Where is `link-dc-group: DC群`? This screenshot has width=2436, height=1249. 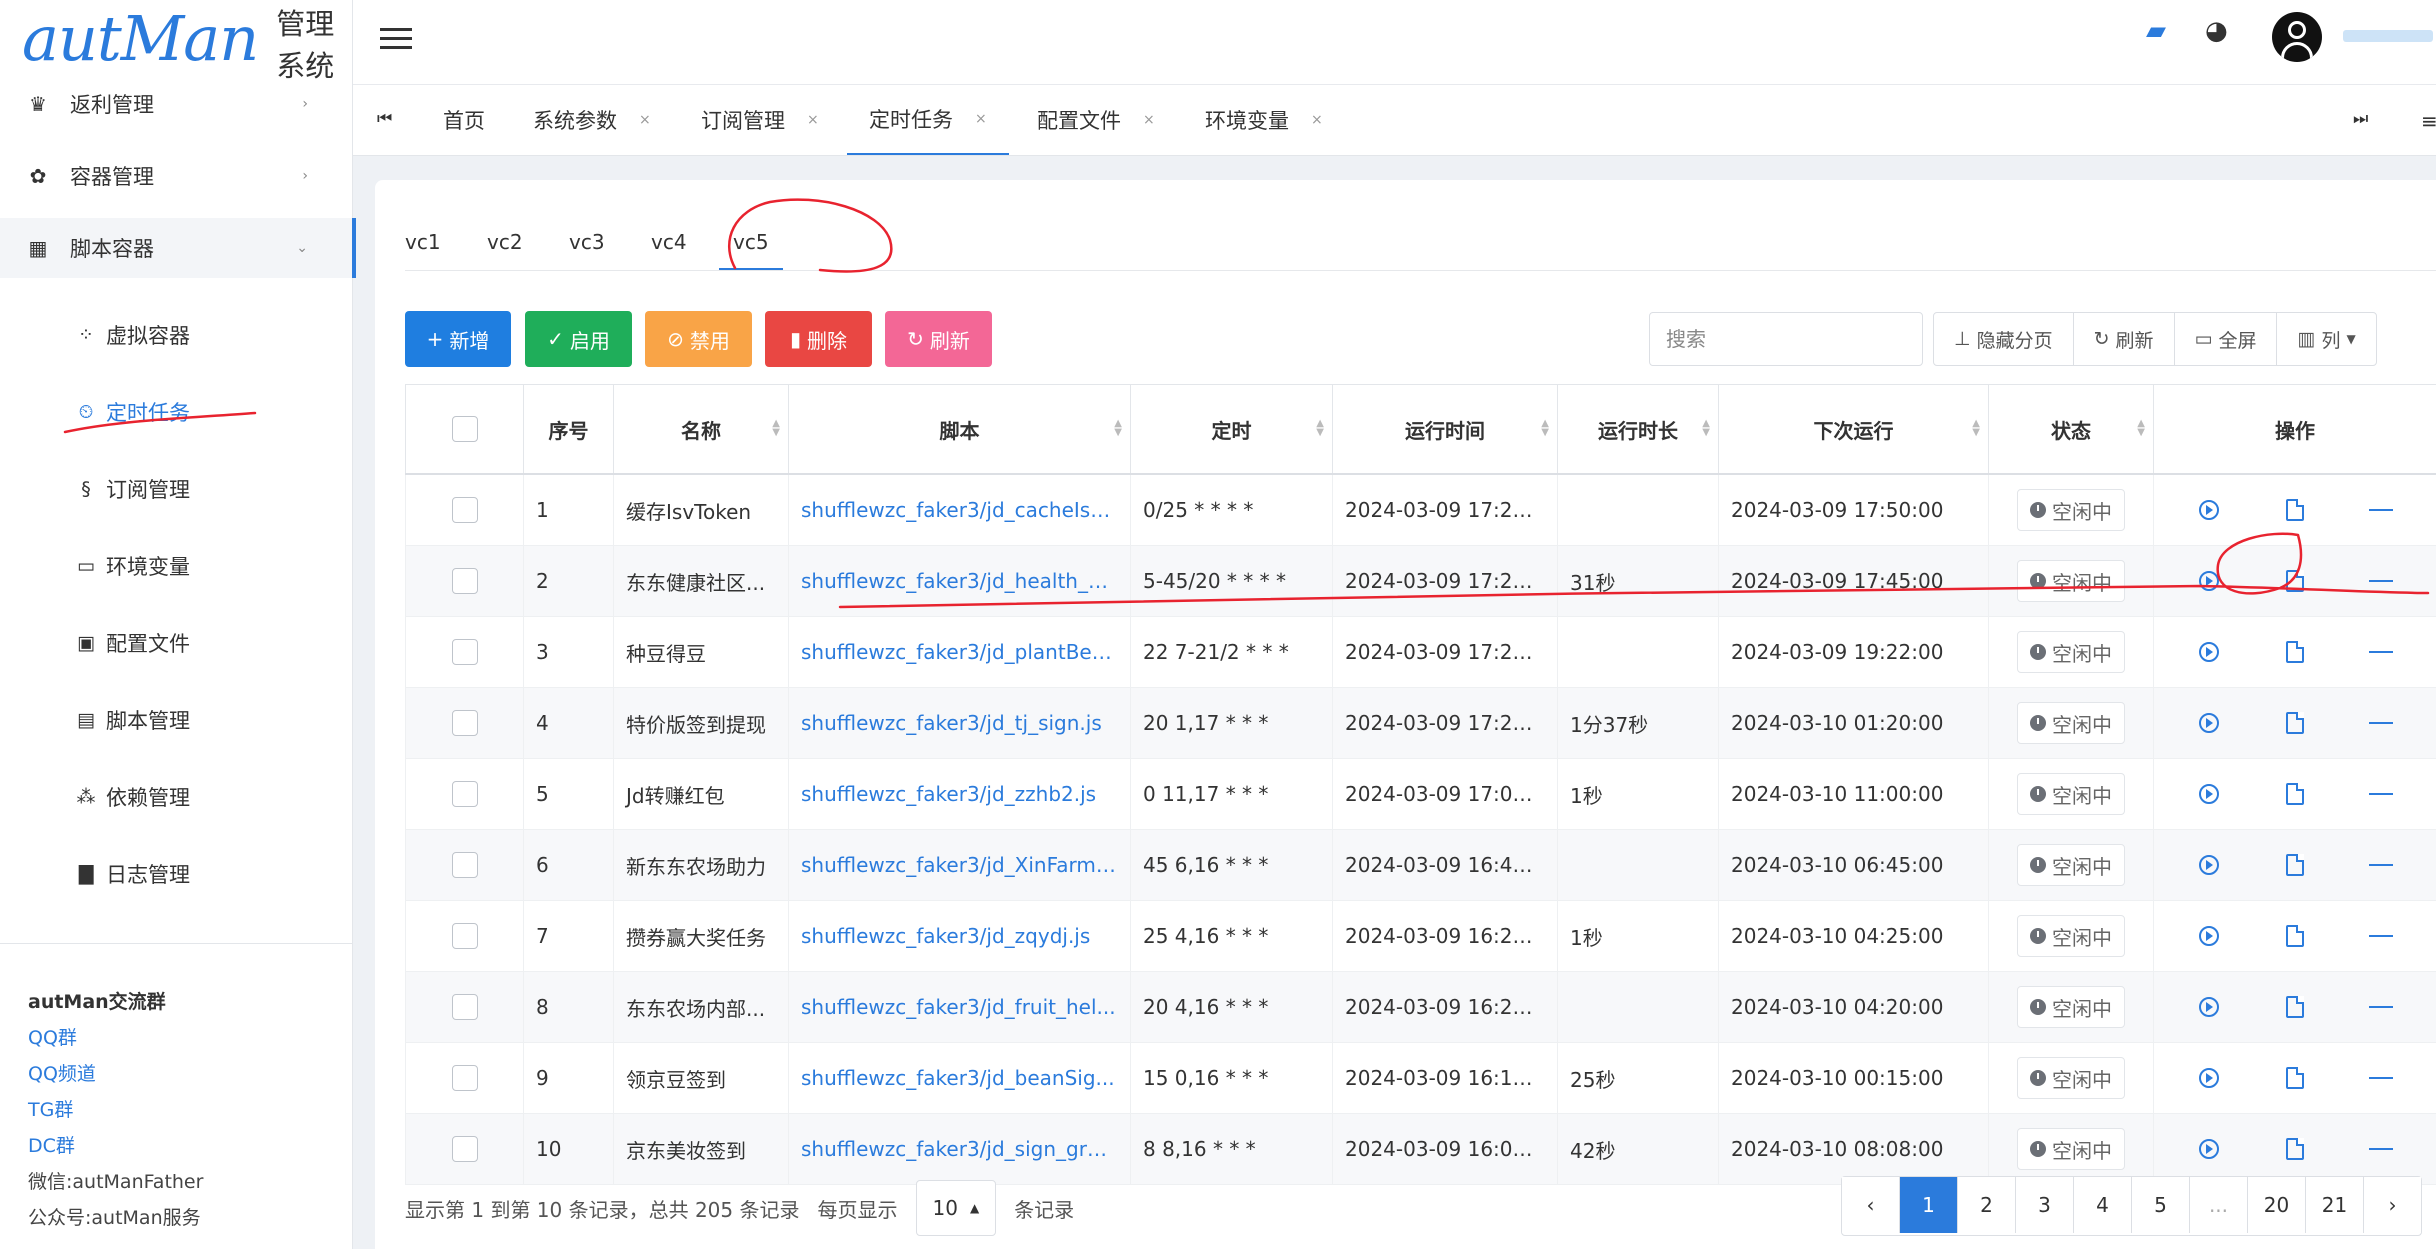
link-dc-group: DC群 is located at coordinates (176, 1146).